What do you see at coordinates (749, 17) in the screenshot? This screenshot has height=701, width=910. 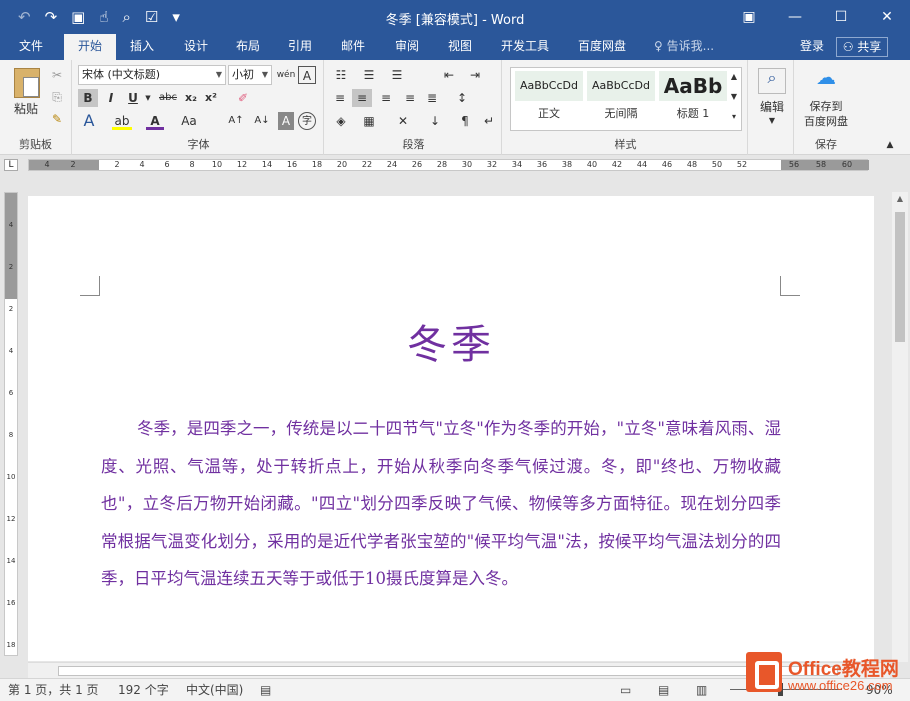 I see `ribbon-display-options-icon: ▣` at bounding box center [749, 17].